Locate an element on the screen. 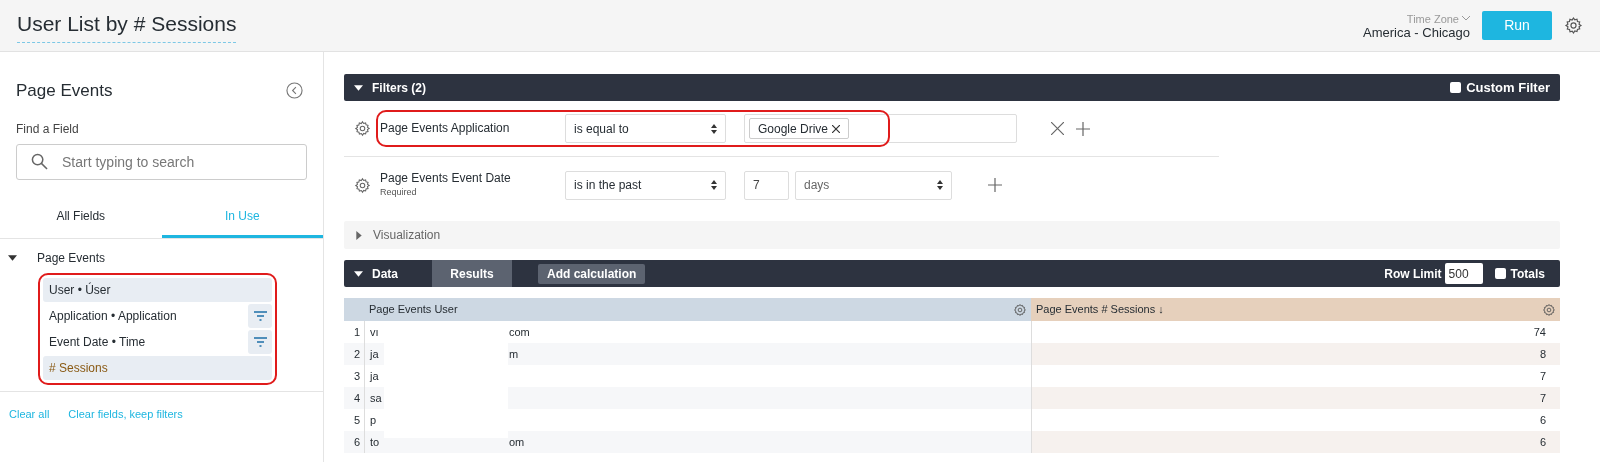 Image resolution: width=1600 pixels, height=462 pixels. column-header: Page Events # Sessions ↓ is located at coordinates (1295, 309).